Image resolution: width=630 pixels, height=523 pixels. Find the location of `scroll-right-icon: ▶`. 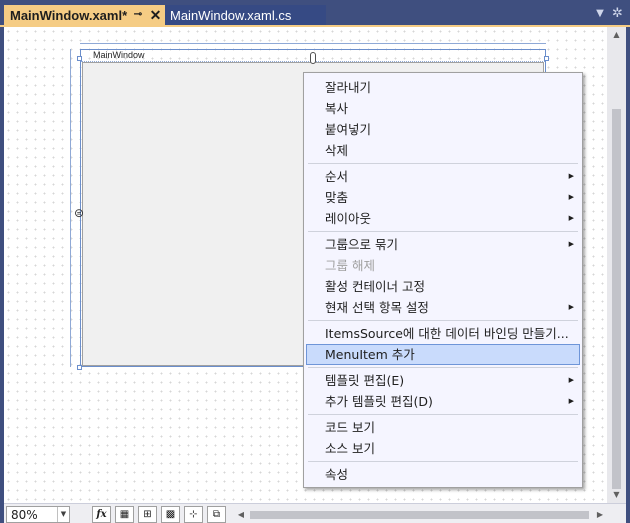

scroll-right-icon: ▶ is located at coordinates (600, 514).